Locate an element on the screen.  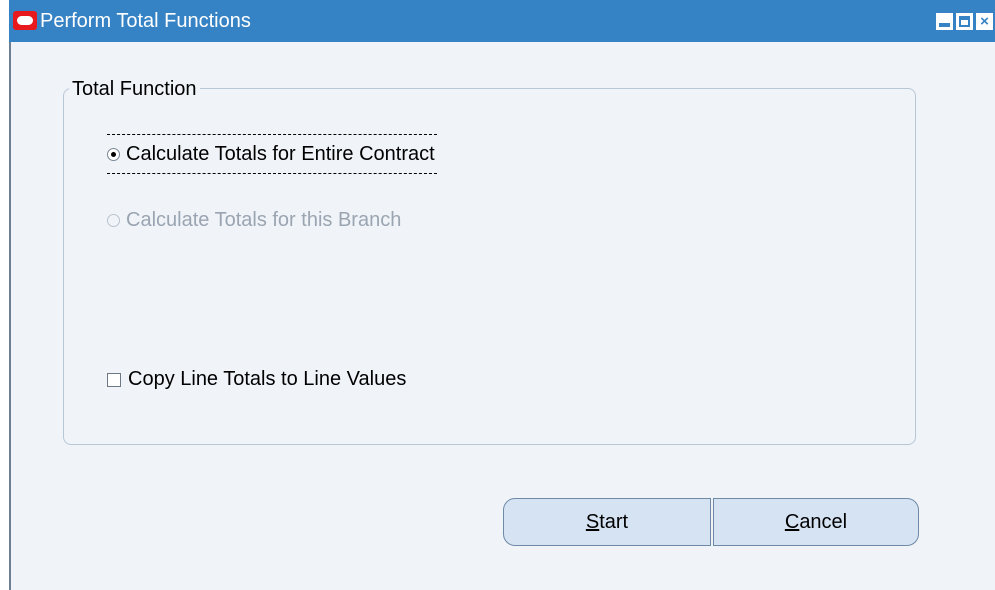
radio-unselected-icon is located at coordinates (113, 220).